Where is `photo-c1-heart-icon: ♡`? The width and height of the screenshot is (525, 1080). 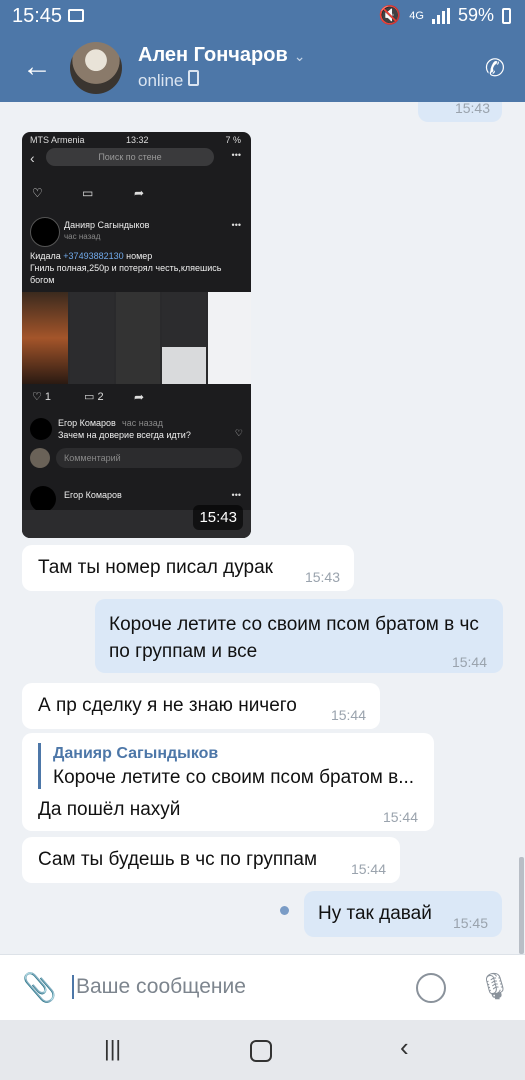 photo-c1-heart-icon: ♡ is located at coordinates (238, 433).